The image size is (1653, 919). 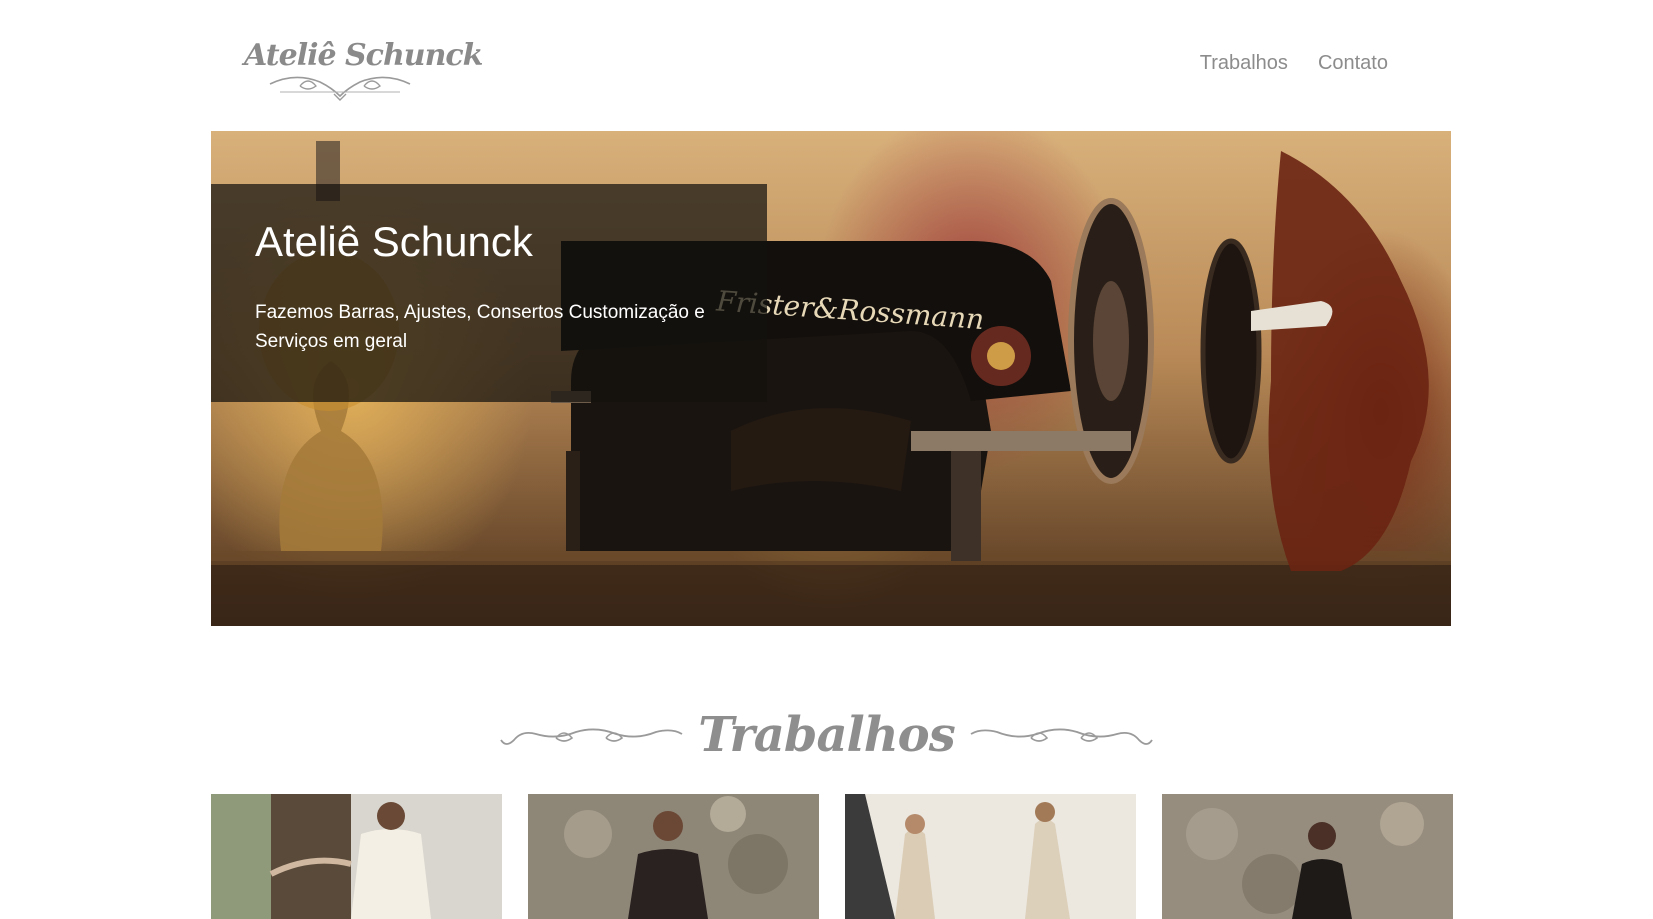 I want to click on works-section-title: Trabalhos, so click(x=826, y=735).